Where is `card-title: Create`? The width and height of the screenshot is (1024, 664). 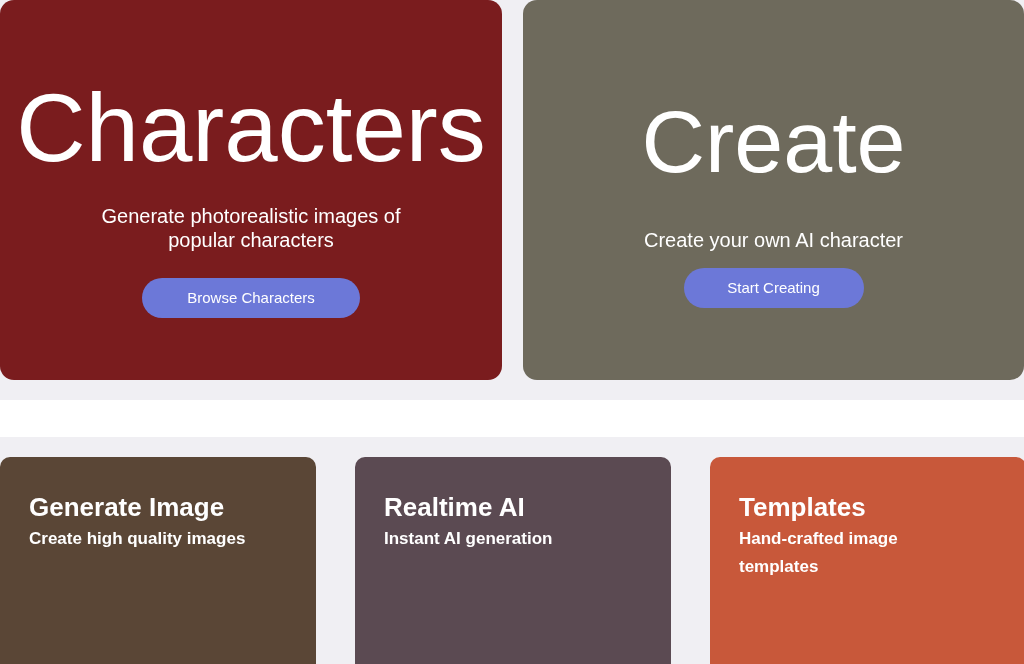 card-title: Create is located at coordinates (773, 142).